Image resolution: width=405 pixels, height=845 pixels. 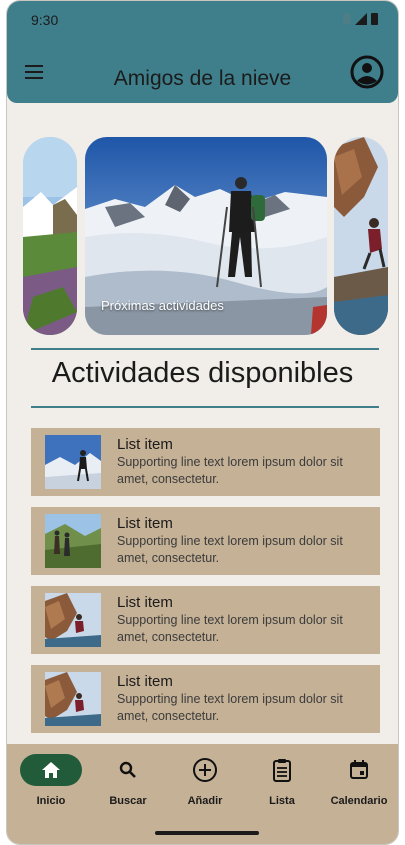 I want to click on top-app-bar: Amigos de la nieve, so click(x=202, y=72).